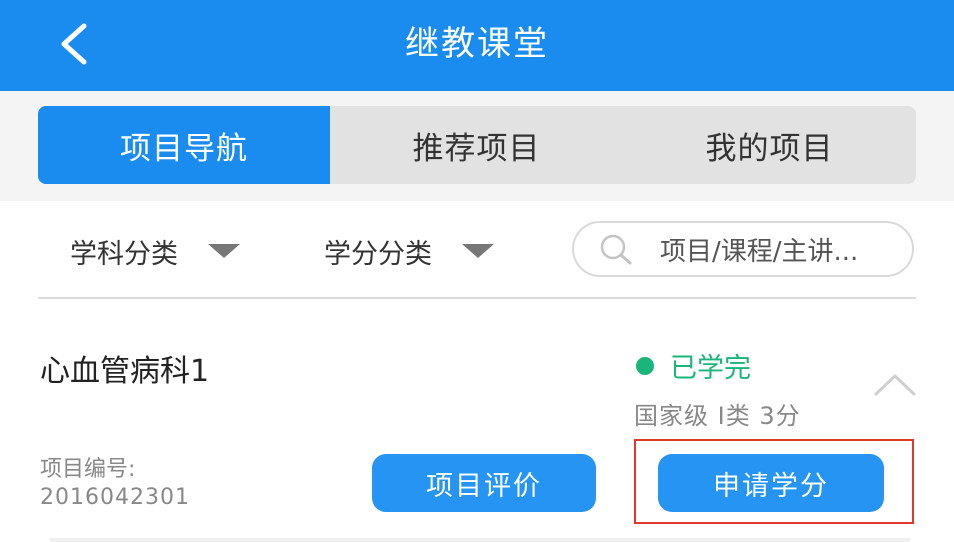 The height and width of the screenshot is (542, 954). I want to click on credit-category-dropdown: 学分分类, so click(409, 251).